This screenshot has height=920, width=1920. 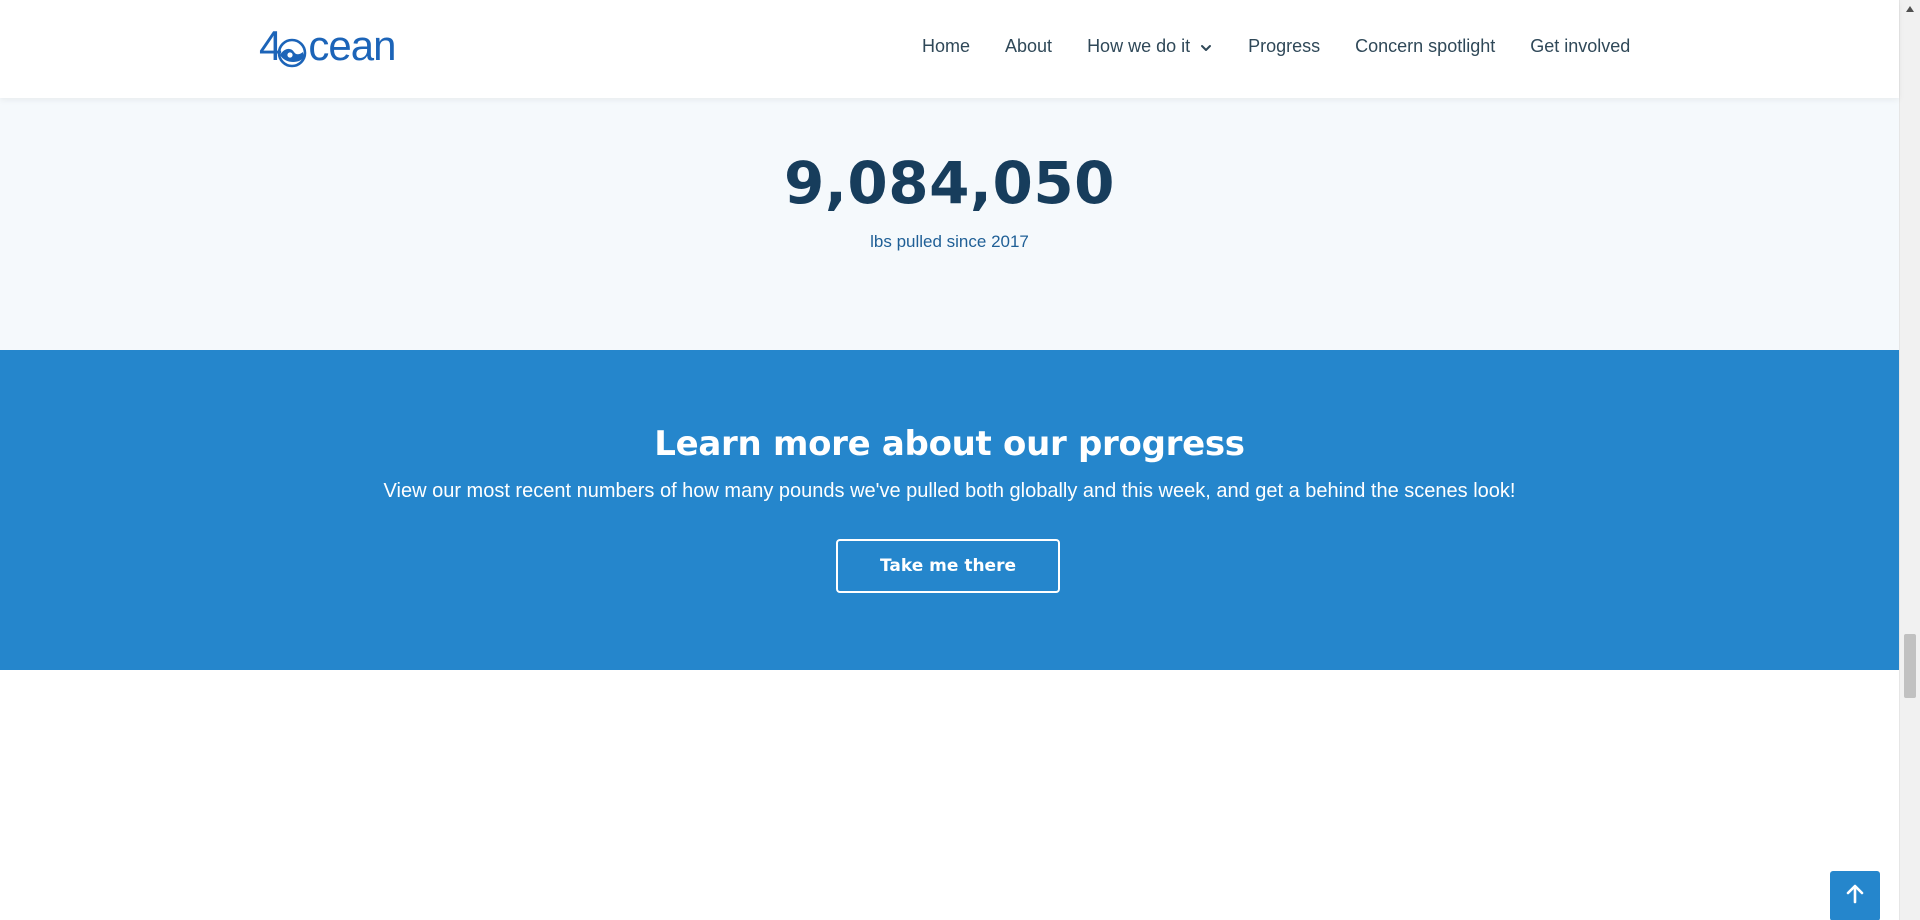 I want to click on nav-item-label: Progress, so click(x=1284, y=45).